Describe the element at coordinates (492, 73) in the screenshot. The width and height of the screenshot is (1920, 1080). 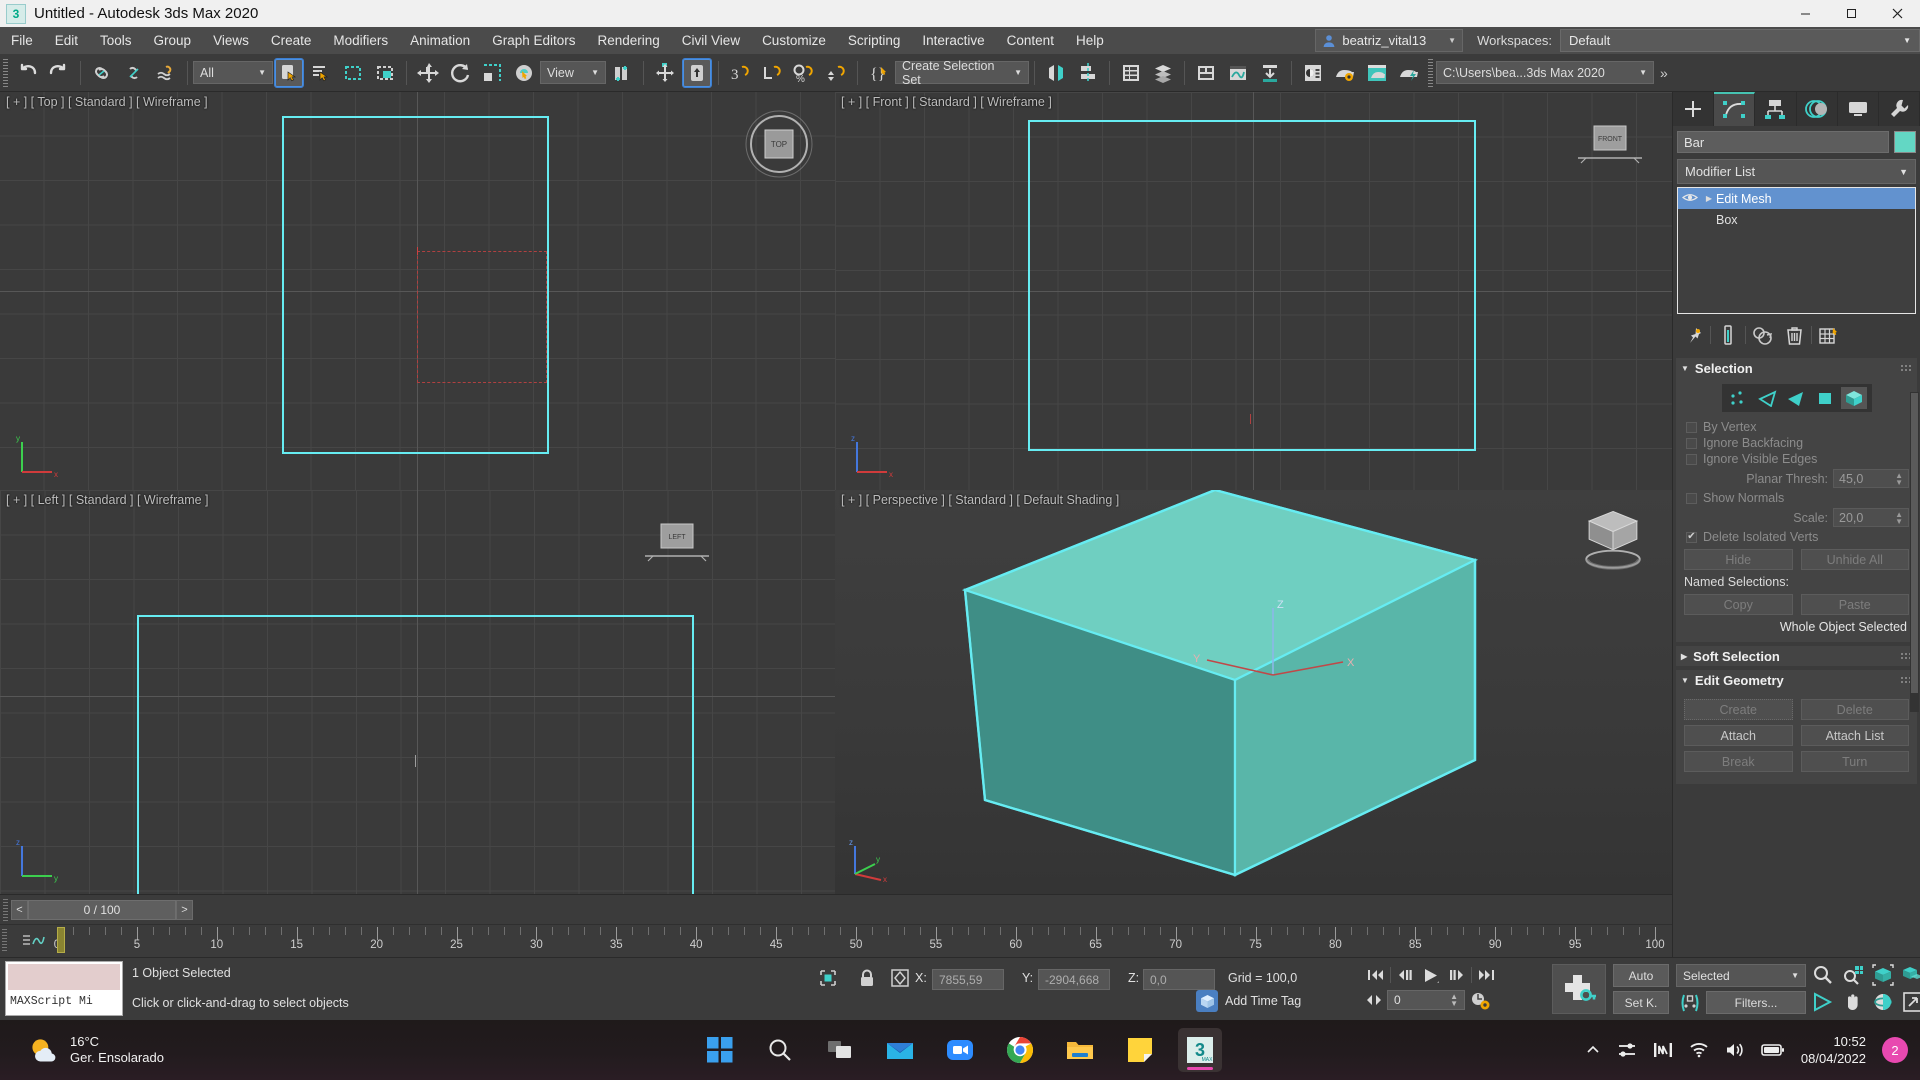
I see `select-and-scale-button` at that location.